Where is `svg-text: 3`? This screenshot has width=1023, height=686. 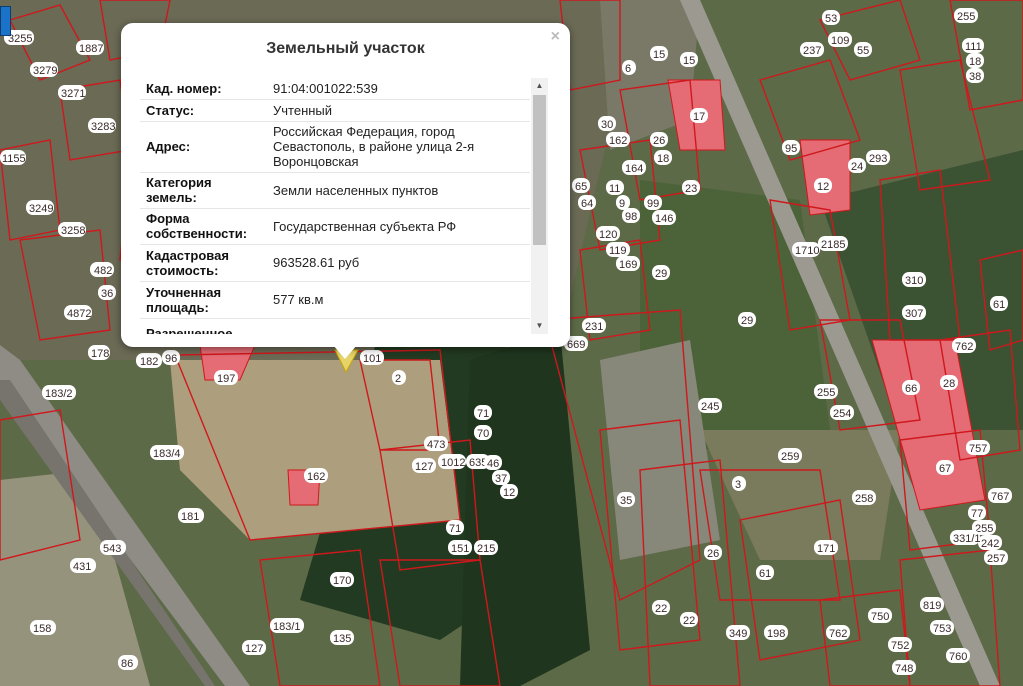
svg-text: 3 is located at coordinates (738, 485).